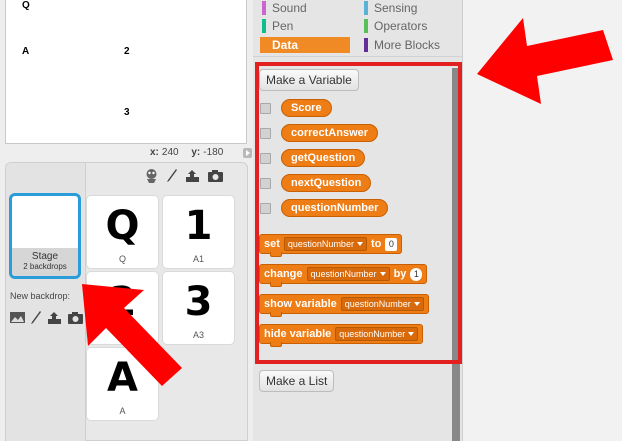 The height and width of the screenshot is (441, 622). I want to click on camera-sprite-icon, so click(215, 175).